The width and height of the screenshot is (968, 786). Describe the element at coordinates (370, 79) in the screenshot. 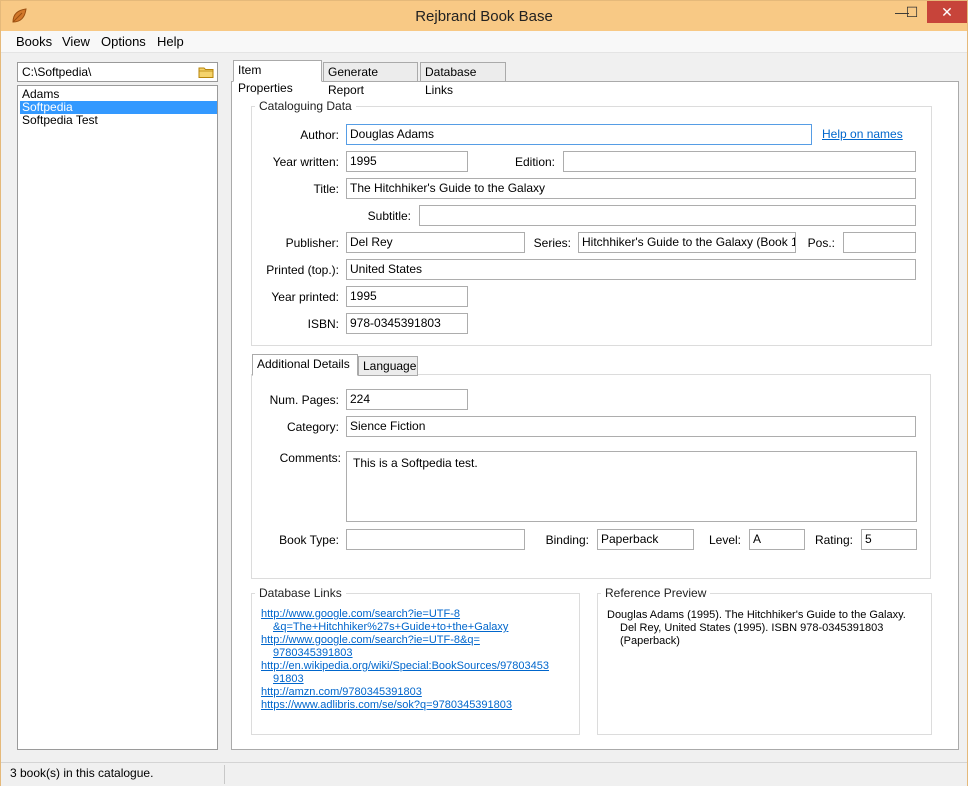

I see `tab-generate-report: Generate Report` at that location.